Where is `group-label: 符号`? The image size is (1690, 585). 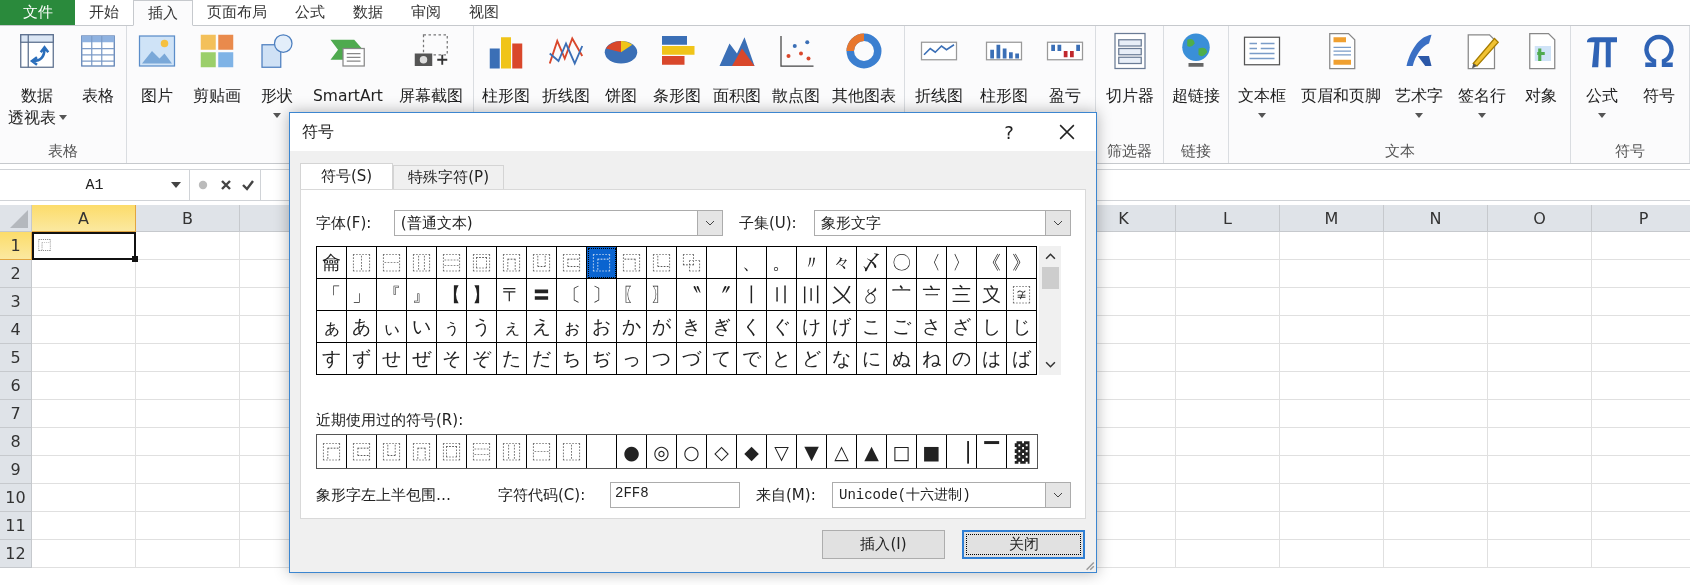 group-label: 符号 is located at coordinates (1630, 151).